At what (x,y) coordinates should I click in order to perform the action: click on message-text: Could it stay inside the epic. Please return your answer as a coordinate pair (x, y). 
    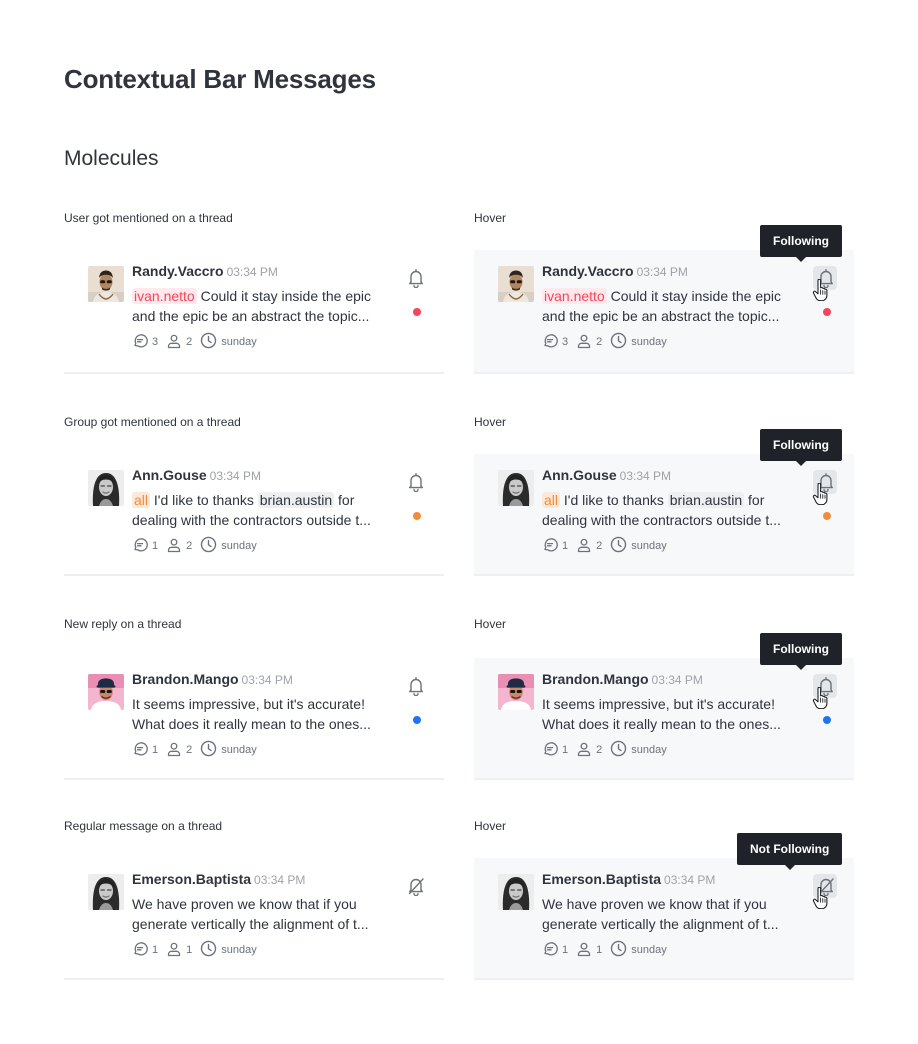
    Looking at the image, I should click on (286, 296).